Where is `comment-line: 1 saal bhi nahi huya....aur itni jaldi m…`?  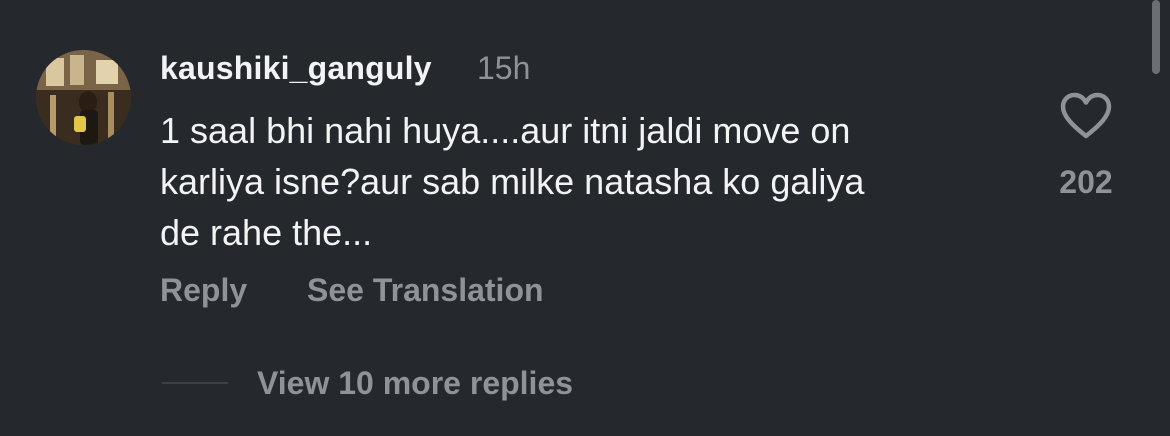 comment-line: 1 saal bhi nahi huya....aur itni jaldi m… is located at coordinates (505, 130).